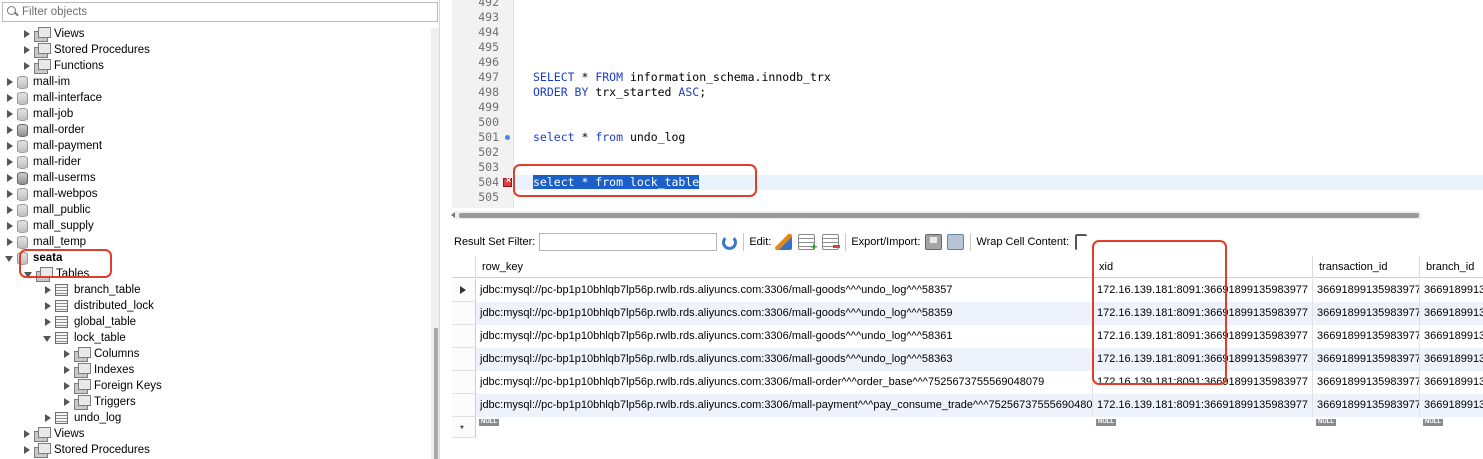 The width and height of the screenshot is (1483, 459). What do you see at coordinates (435, 243) in the screenshot?
I see `navigator-scrollbar` at bounding box center [435, 243].